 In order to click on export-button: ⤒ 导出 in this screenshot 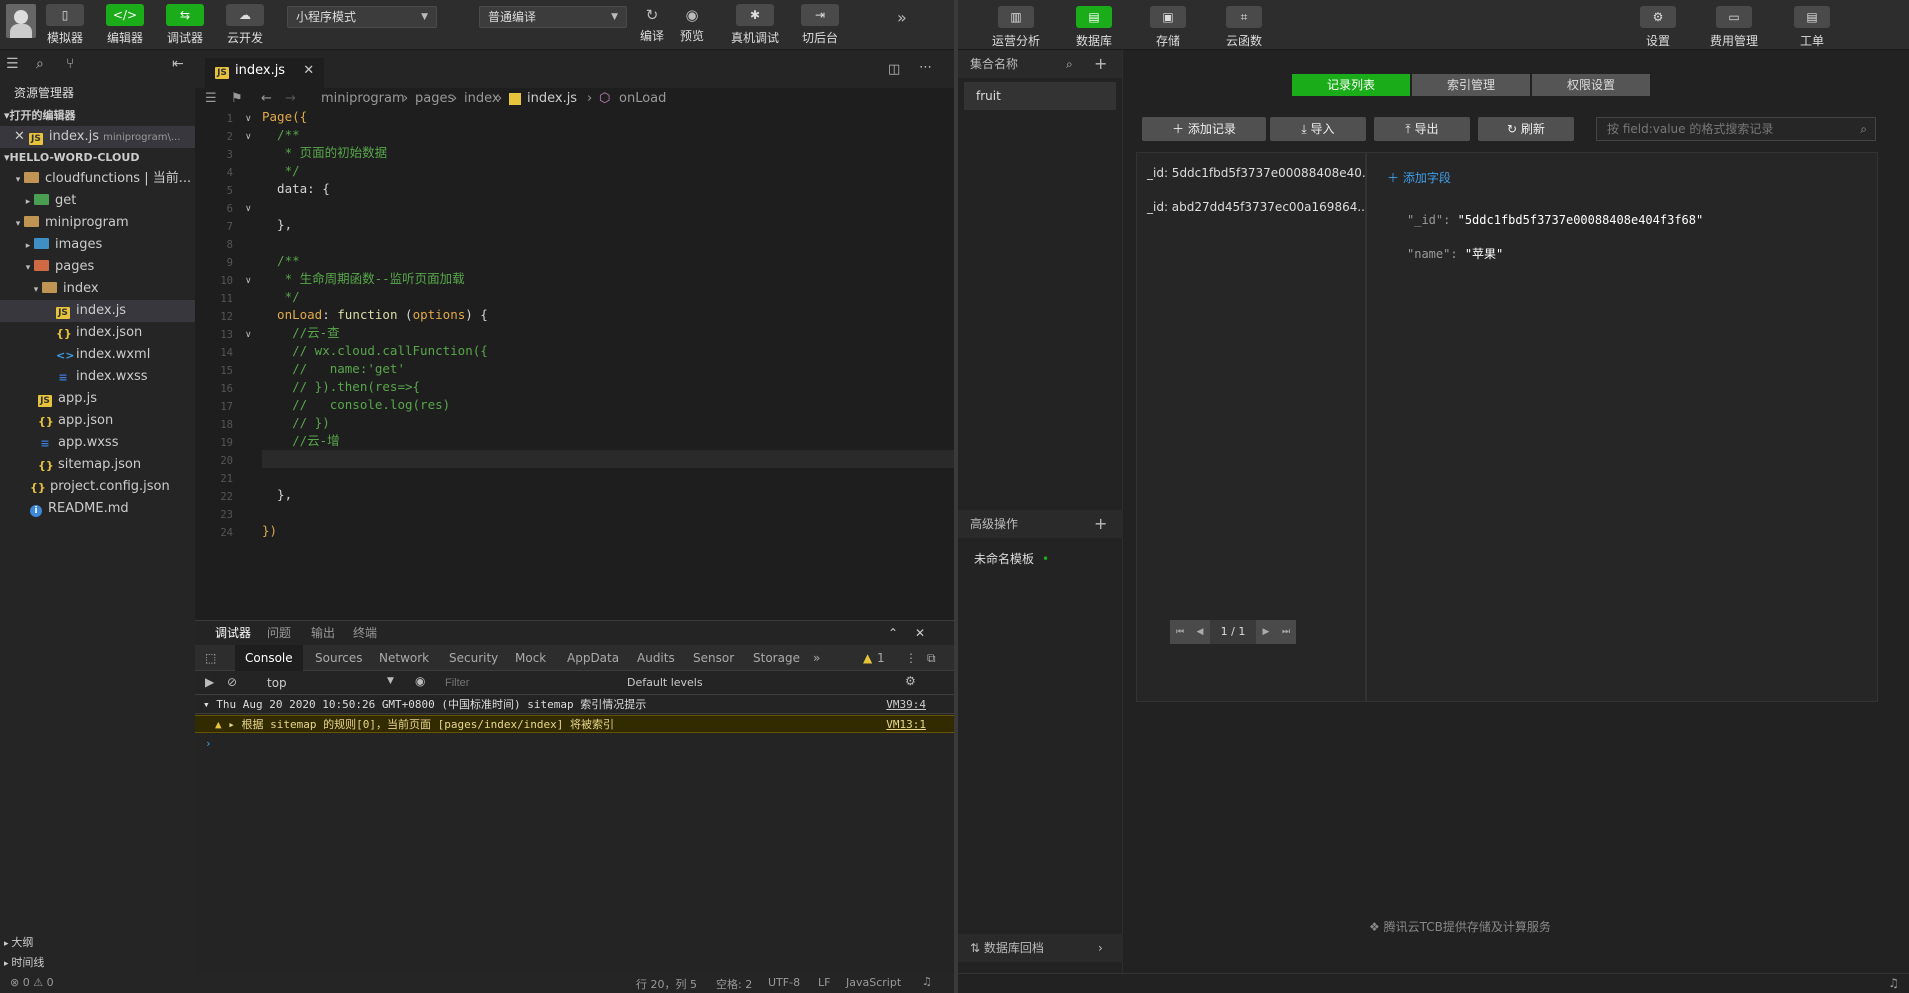, I will do `click(1422, 129)`.